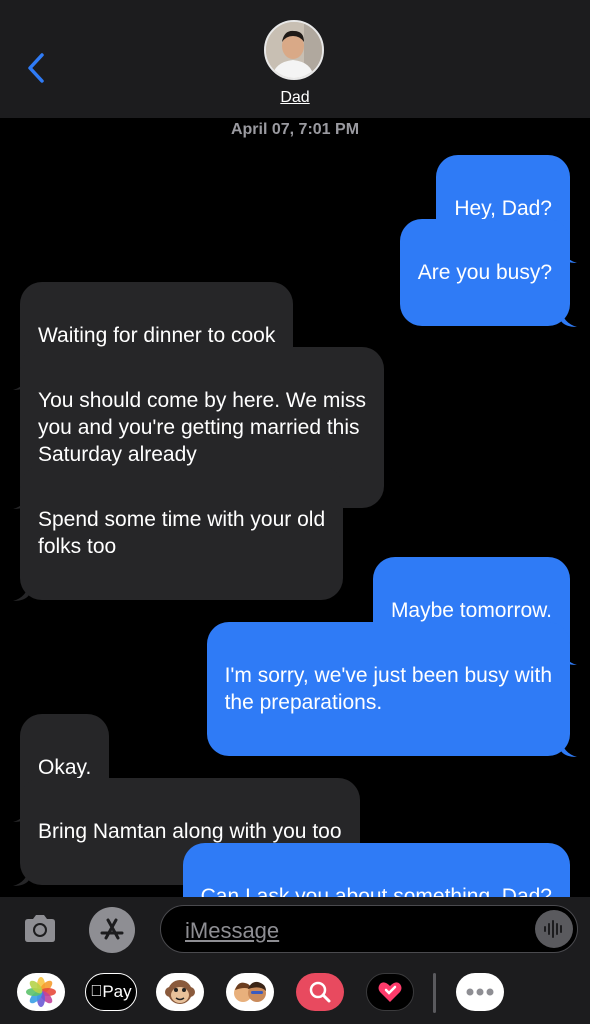 This screenshot has height=1024, width=590. I want to click on photos-app-button, so click(41, 992).